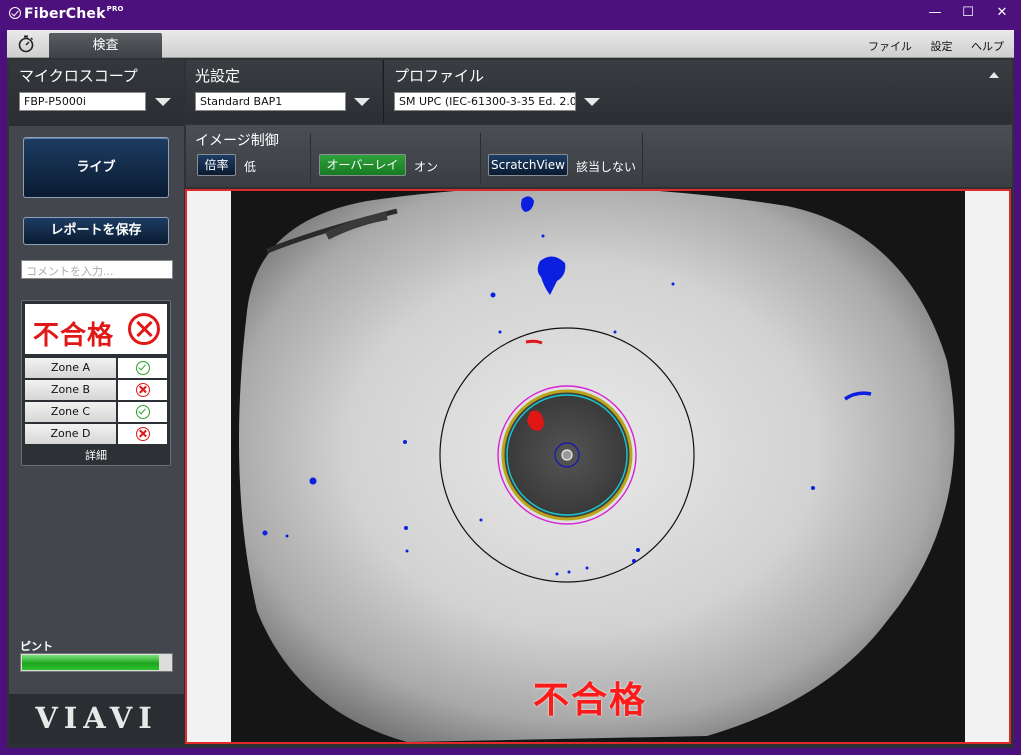 The image size is (1021, 755). Describe the element at coordinates (96, 167) in the screenshot. I see `live-button: ライブ` at that location.